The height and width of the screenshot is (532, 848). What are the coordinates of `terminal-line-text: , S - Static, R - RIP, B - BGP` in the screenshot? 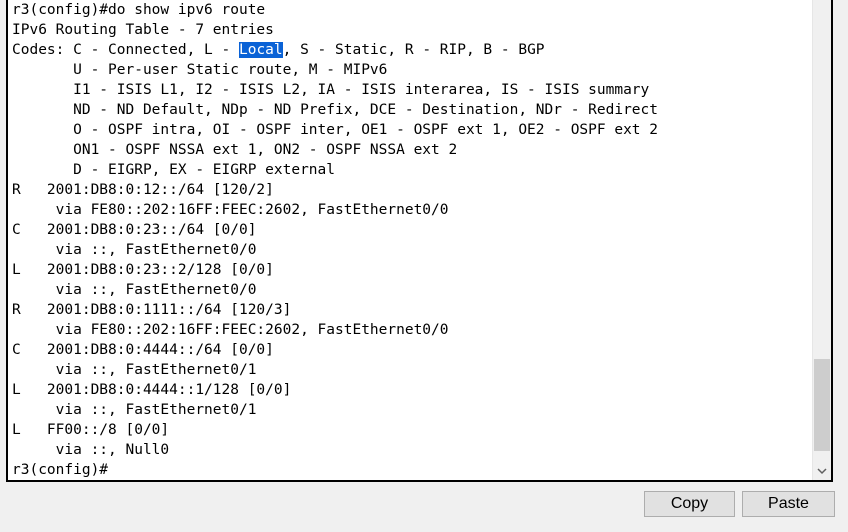 It's located at (413, 50).